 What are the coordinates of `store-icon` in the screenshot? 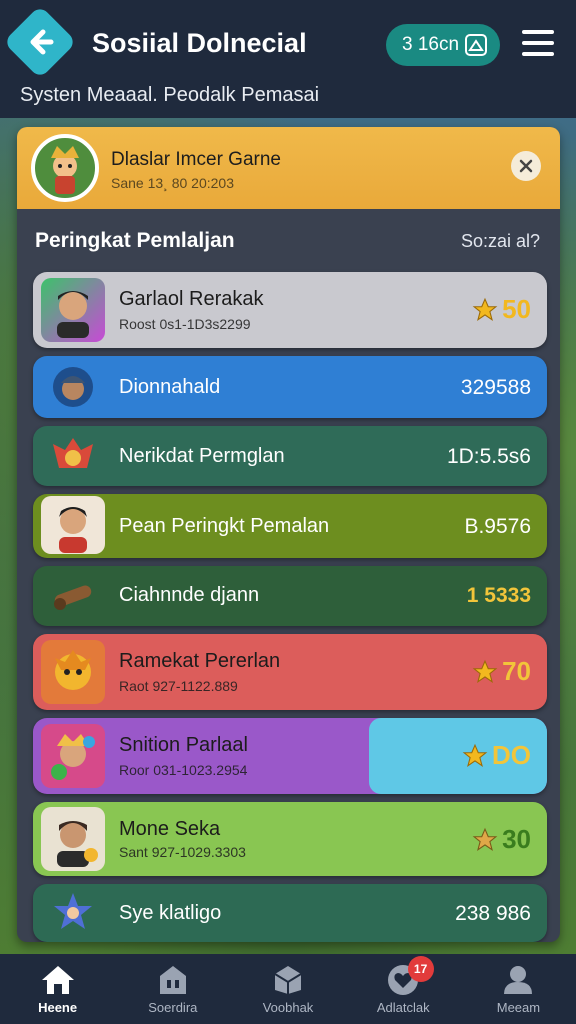 It's located at (172, 980).